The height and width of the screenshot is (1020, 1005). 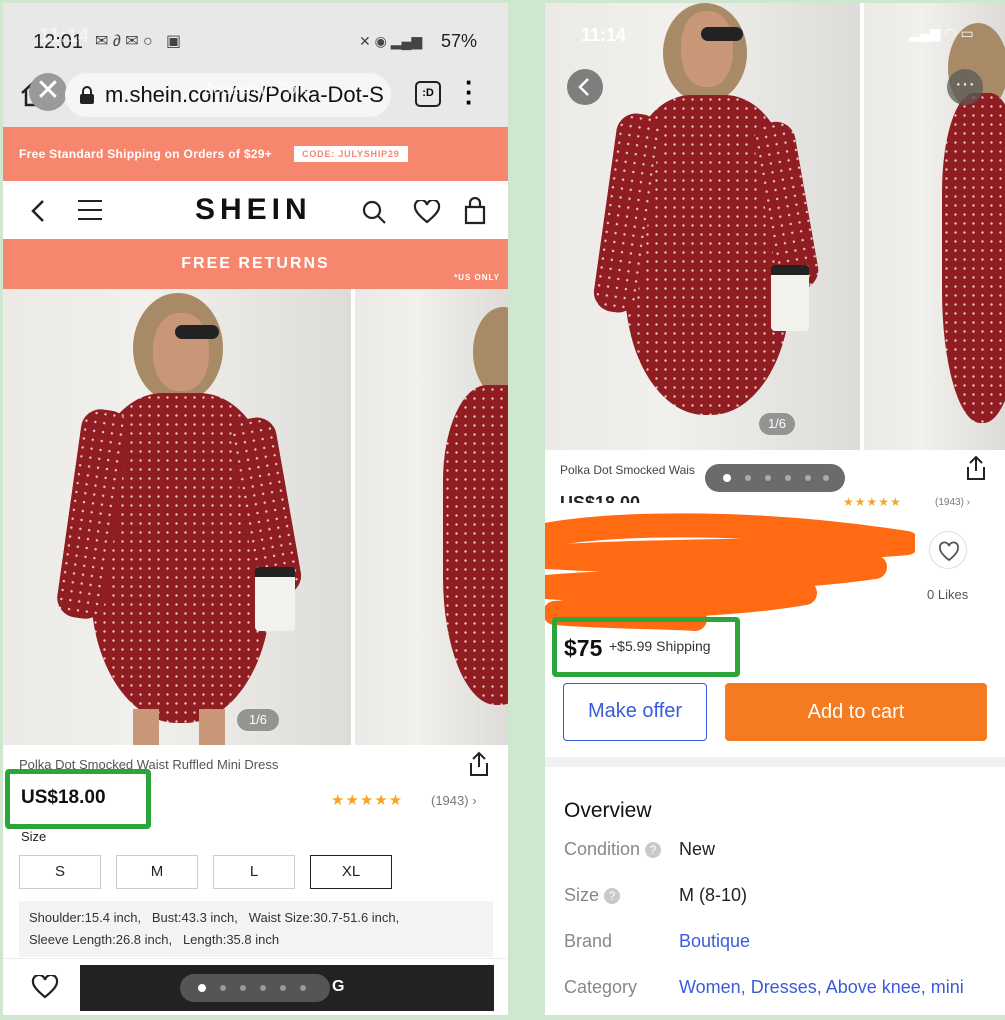 I want to click on status-bar: 12:01 11:14 ✉ ∂ ✉ ○ ▣ ✕ ◉ ▂▄▆ 57%, so click(x=255, y=31).